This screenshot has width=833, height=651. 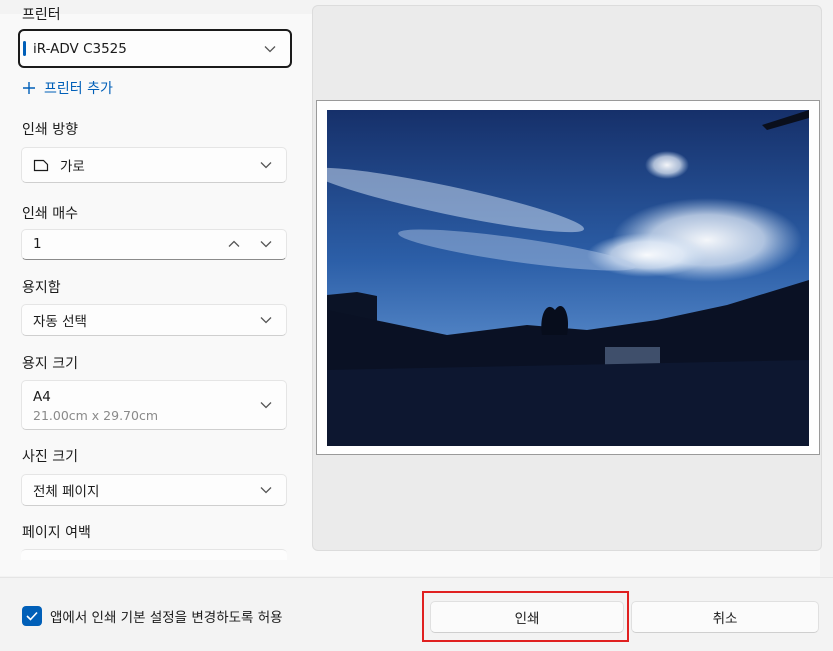 I want to click on paper-tray-value: 자동 선택, so click(x=60, y=322).